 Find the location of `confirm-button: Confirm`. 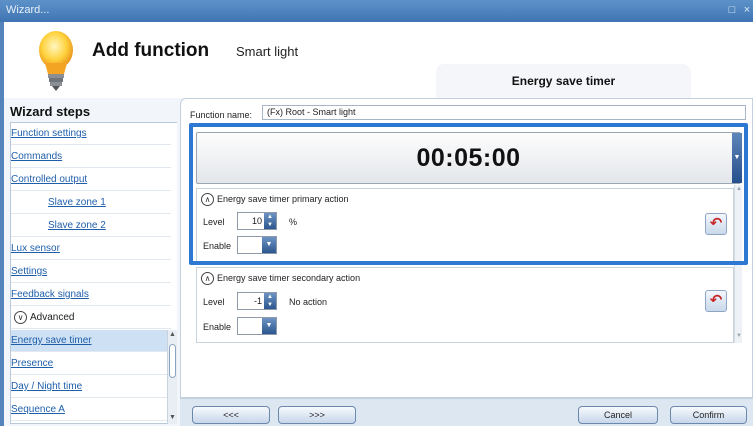

confirm-button: Confirm is located at coordinates (708, 415).